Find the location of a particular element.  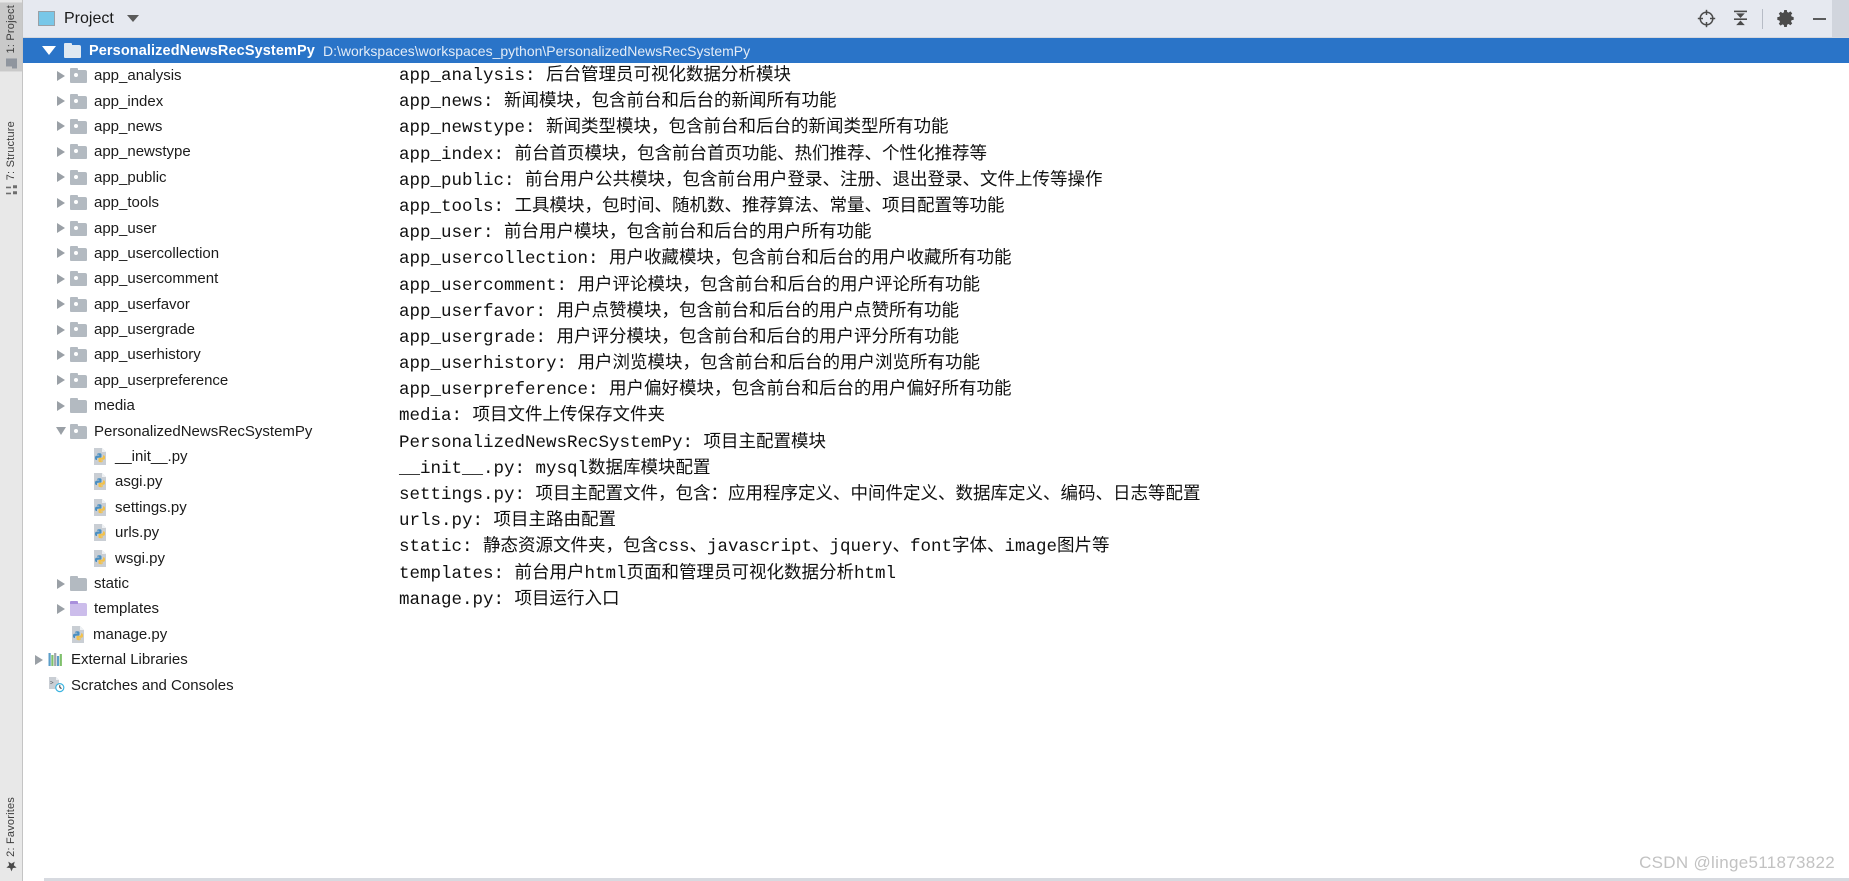

tree-item-templates: templates is located at coordinates (207, 608).